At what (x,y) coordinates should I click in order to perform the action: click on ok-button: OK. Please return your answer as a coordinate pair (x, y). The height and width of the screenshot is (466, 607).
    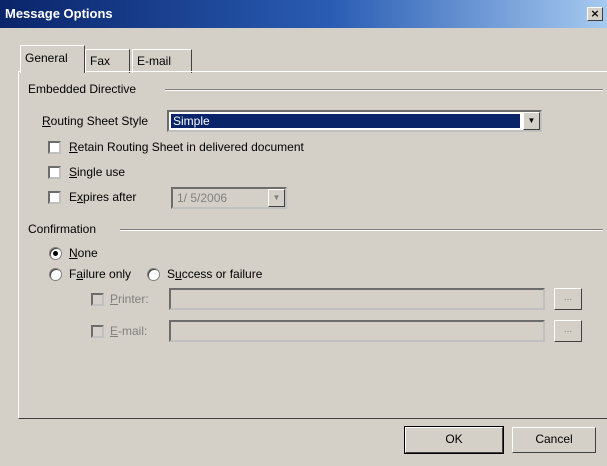
    Looking at the image, I should click on (454, 440).